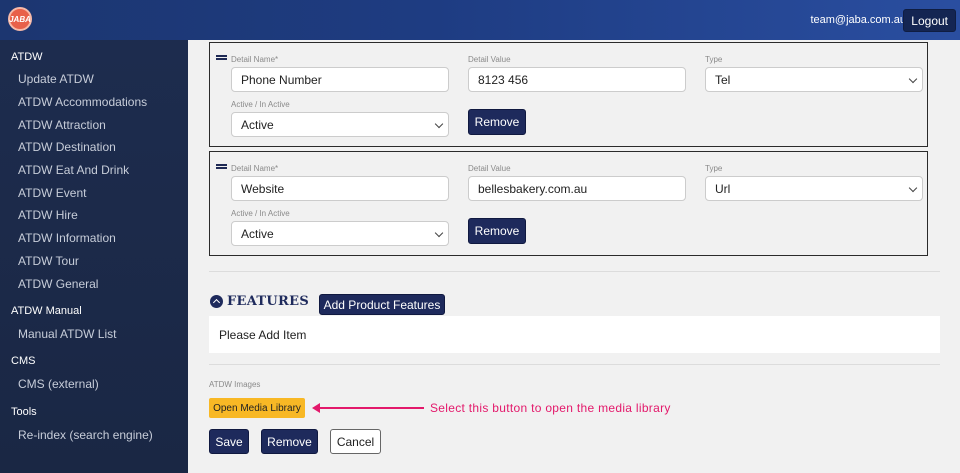  I want to click on type-select: Tel, so click(814, 79).